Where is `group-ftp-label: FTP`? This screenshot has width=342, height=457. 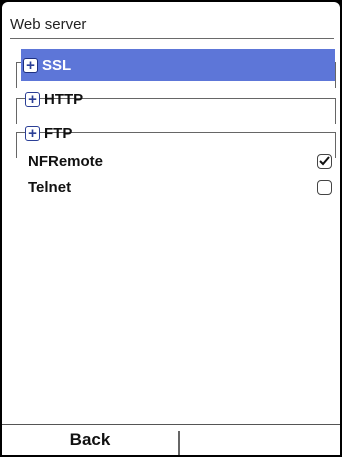
group-ftp-label: FTP is located at coordinates (58, 133).